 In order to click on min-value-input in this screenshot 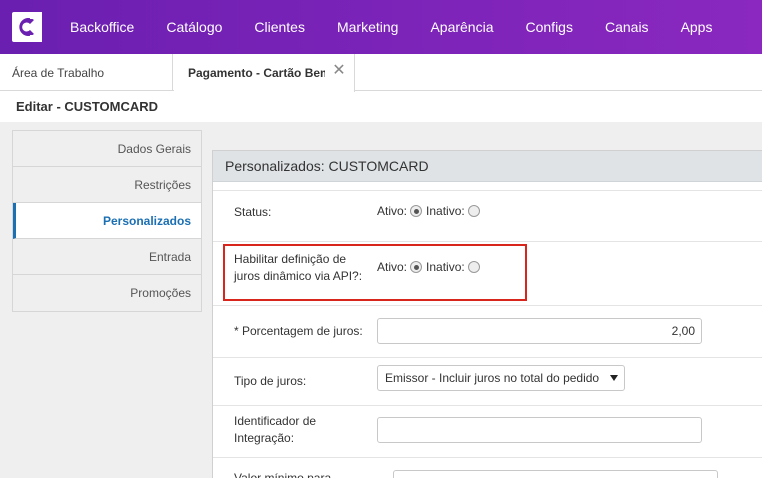, I will do `click(555, 474)`.